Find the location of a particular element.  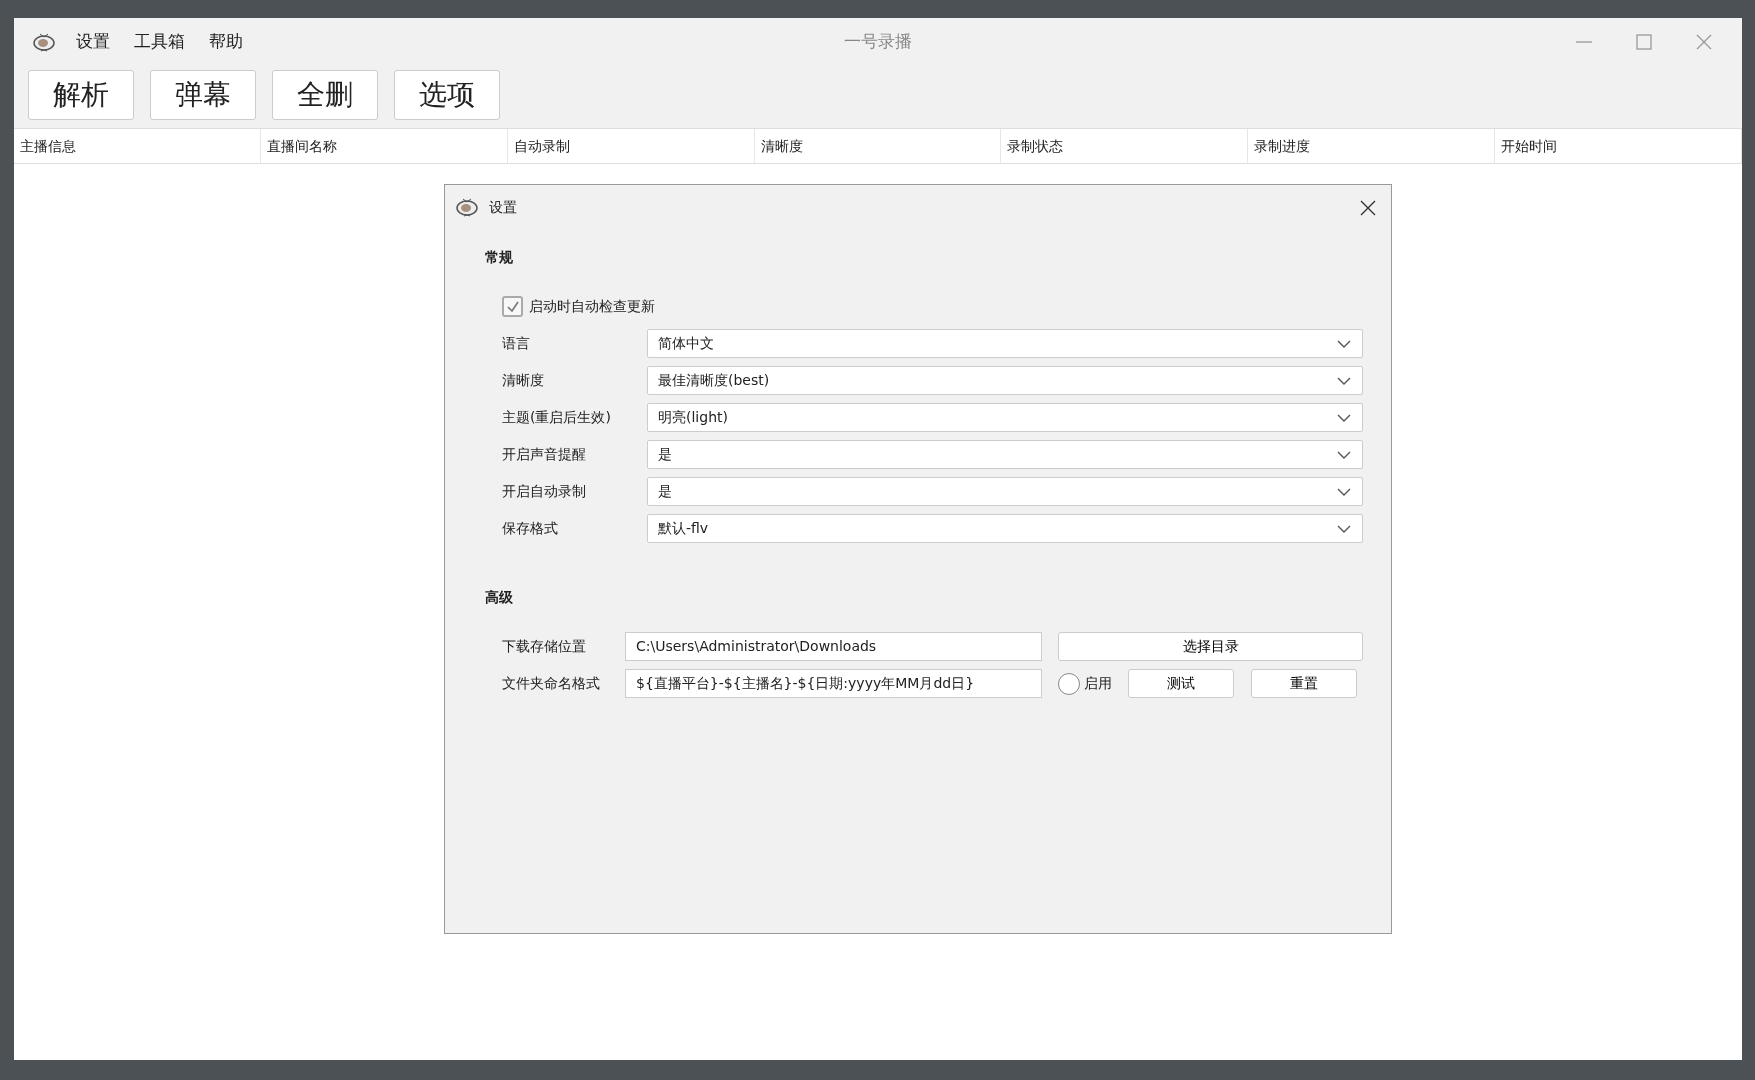

dropdown: 简体中文 is located at coordinates (1005, 343).